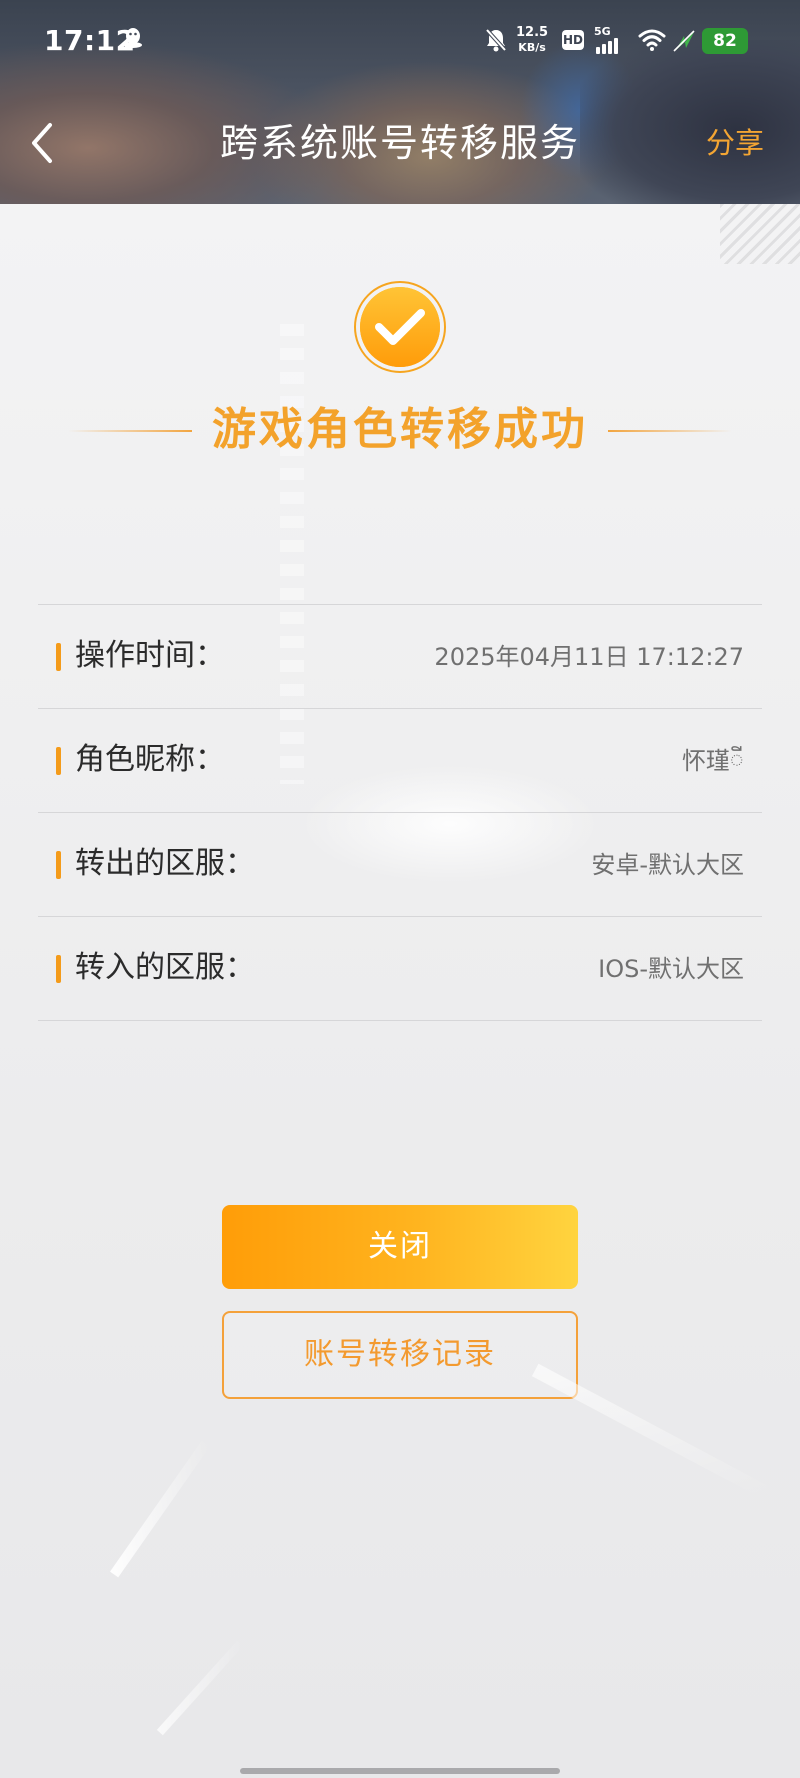  Describe the element at coordinates (165, 863) in the screenshot. I see `info-label: 转出的区服：` at that location.